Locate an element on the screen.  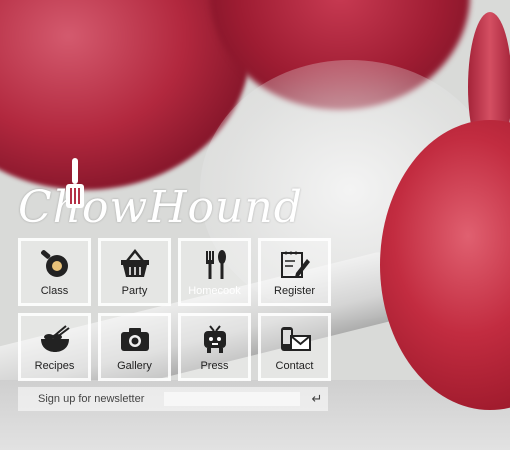
menu-label: Party is located at coordinates (134, 291).